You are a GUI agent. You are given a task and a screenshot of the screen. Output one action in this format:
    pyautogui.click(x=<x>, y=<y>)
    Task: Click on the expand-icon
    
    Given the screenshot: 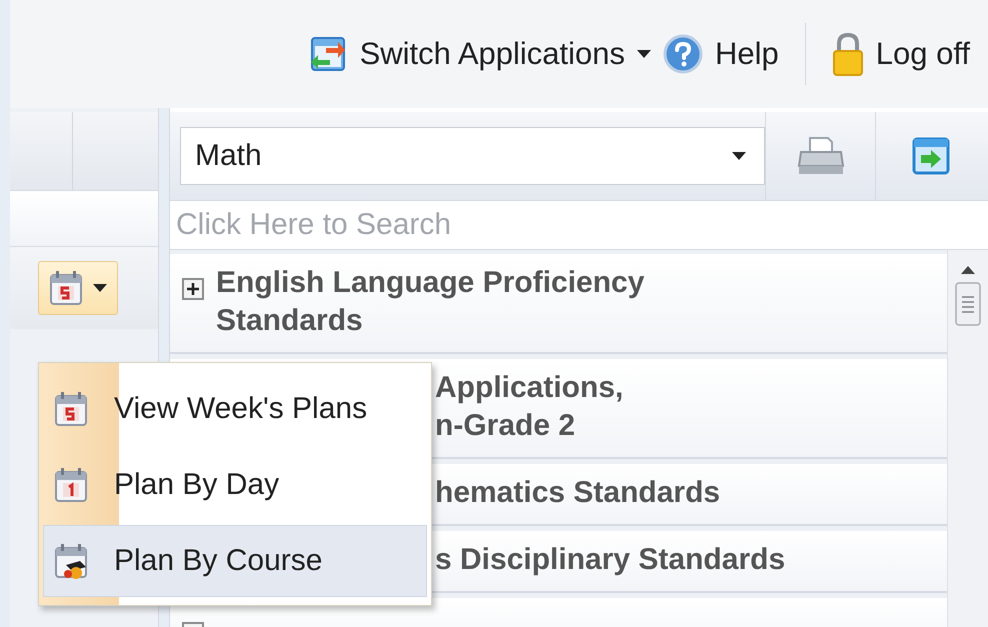 What is the action you would take?
    pyautogui.click(x=193, y=289)
    